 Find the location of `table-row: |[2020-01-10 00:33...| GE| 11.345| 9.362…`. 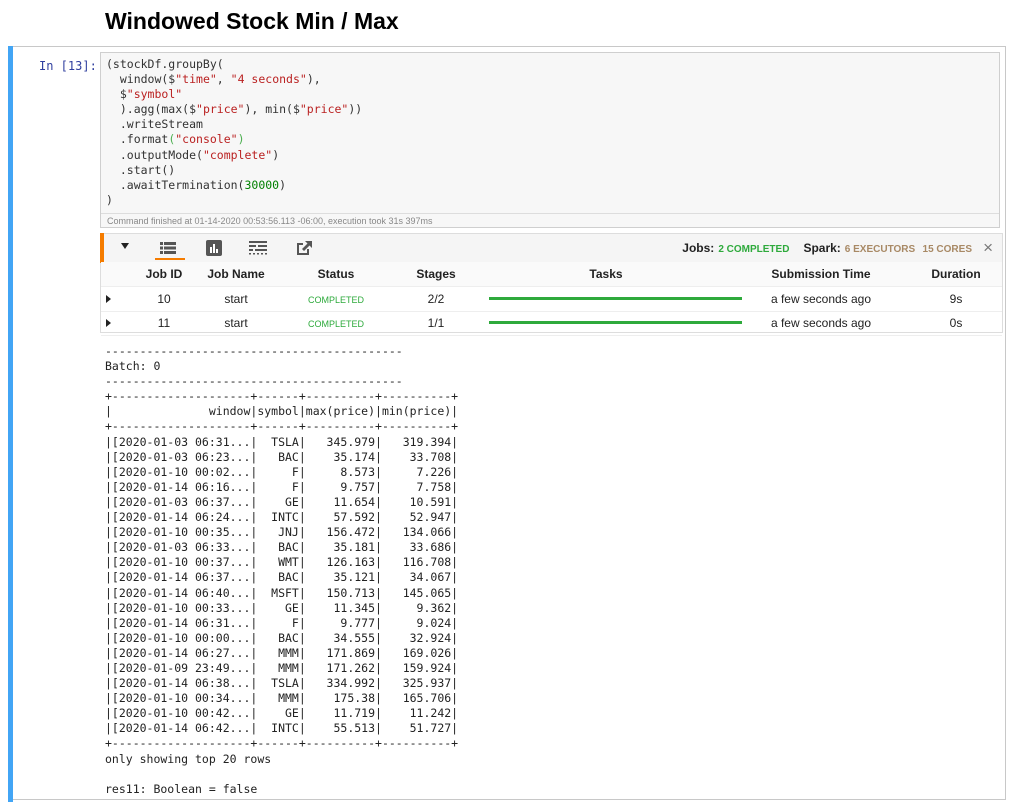

table-row: |[2020-01-10 00:33...| GE| 11.345| 9.362… is located at coordinates (282, 607).